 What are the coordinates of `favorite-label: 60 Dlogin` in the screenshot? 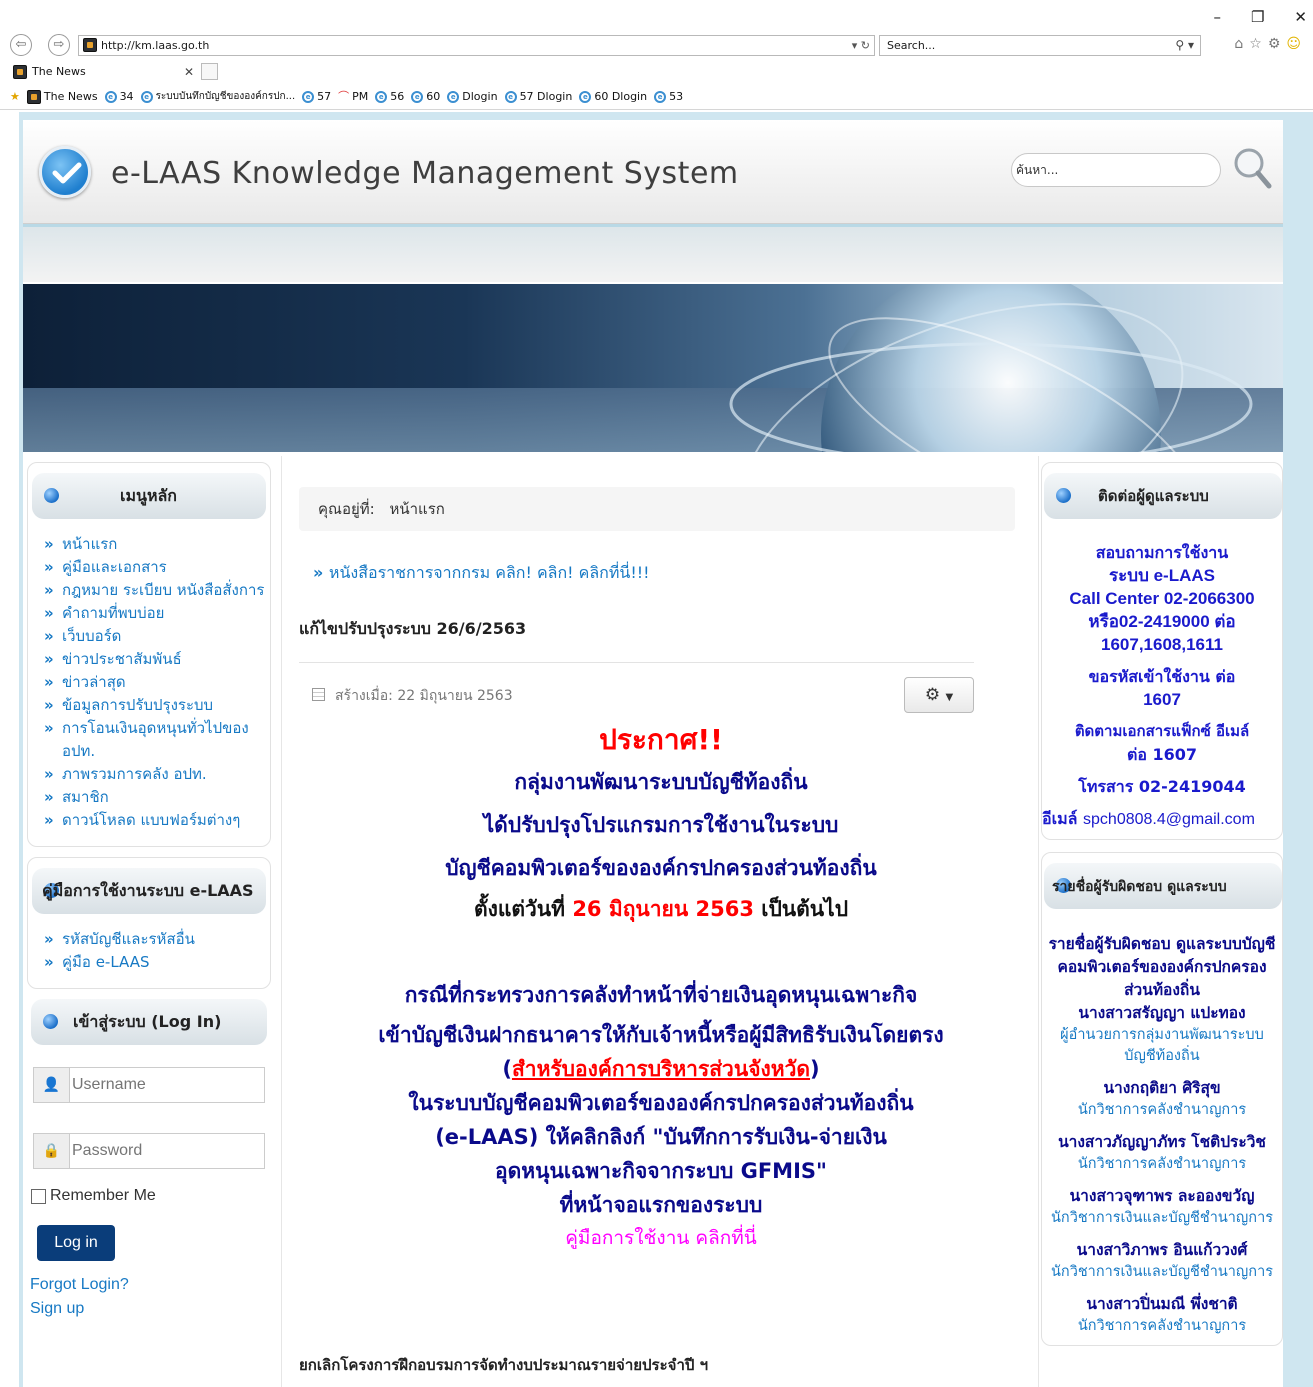 It's located at (621, 96).